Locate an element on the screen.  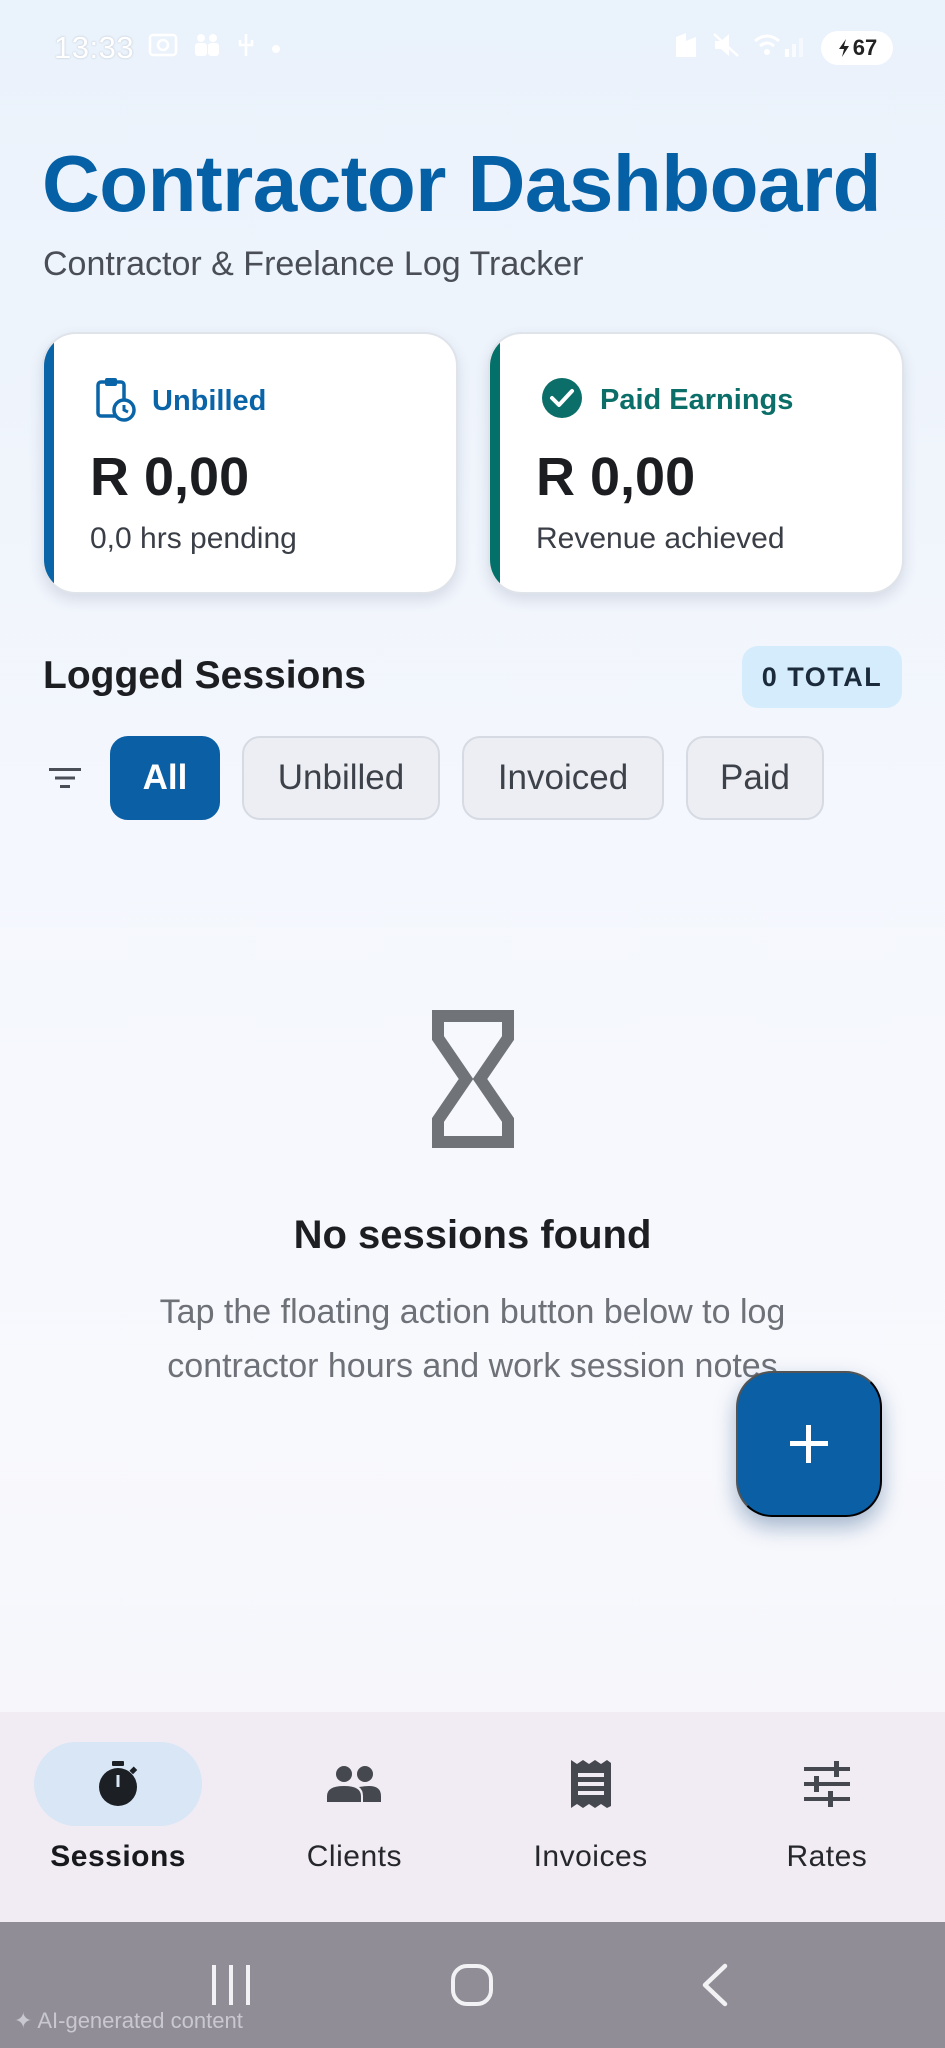
people-icon is located at coordinates (354, 1784).